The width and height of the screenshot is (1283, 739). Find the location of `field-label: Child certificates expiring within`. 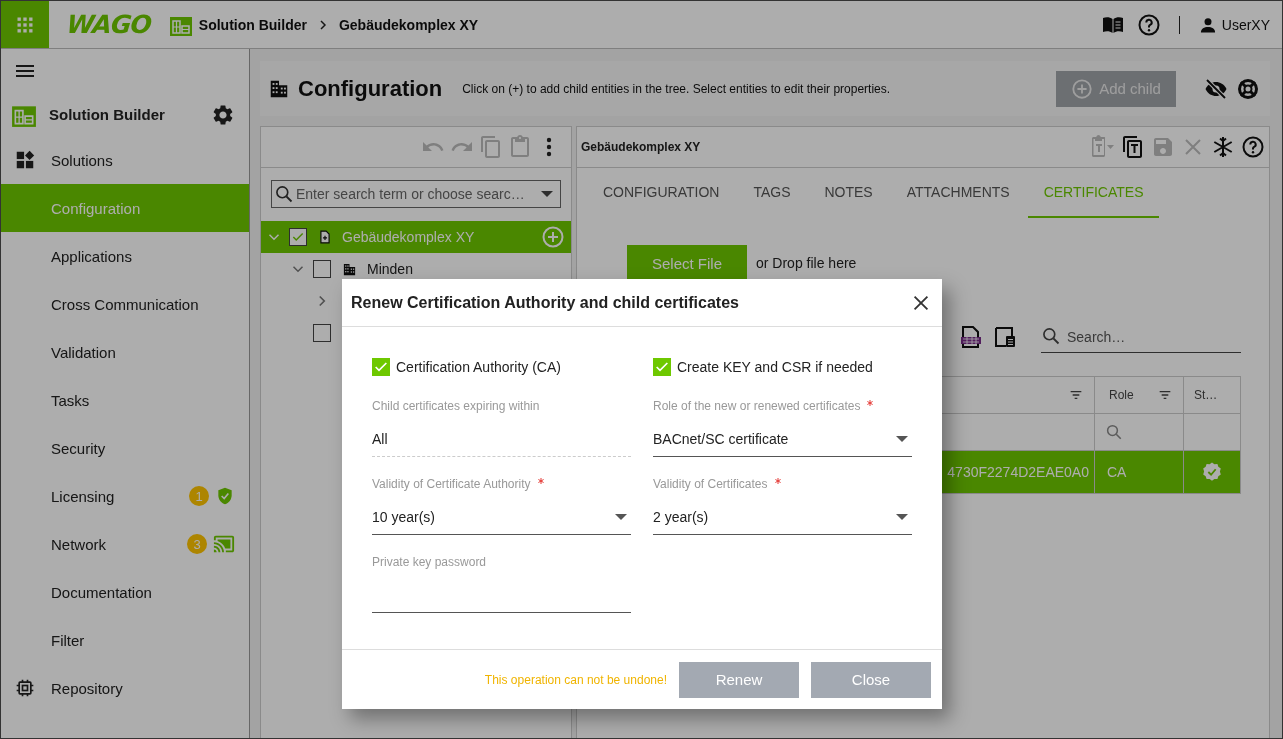

field-label: Child certificates expiring within is located at coordinates (456, 406).